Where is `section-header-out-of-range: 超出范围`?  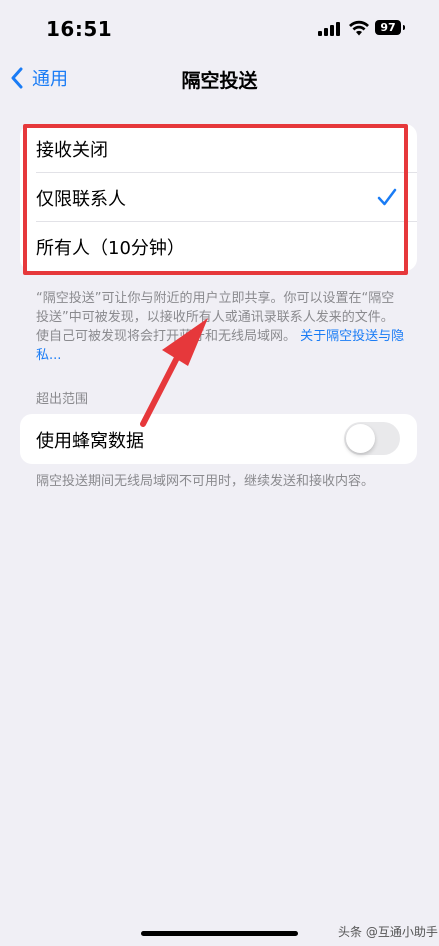 section-header-out-of-range: 超出范围 is located at coordinates (62, 399).